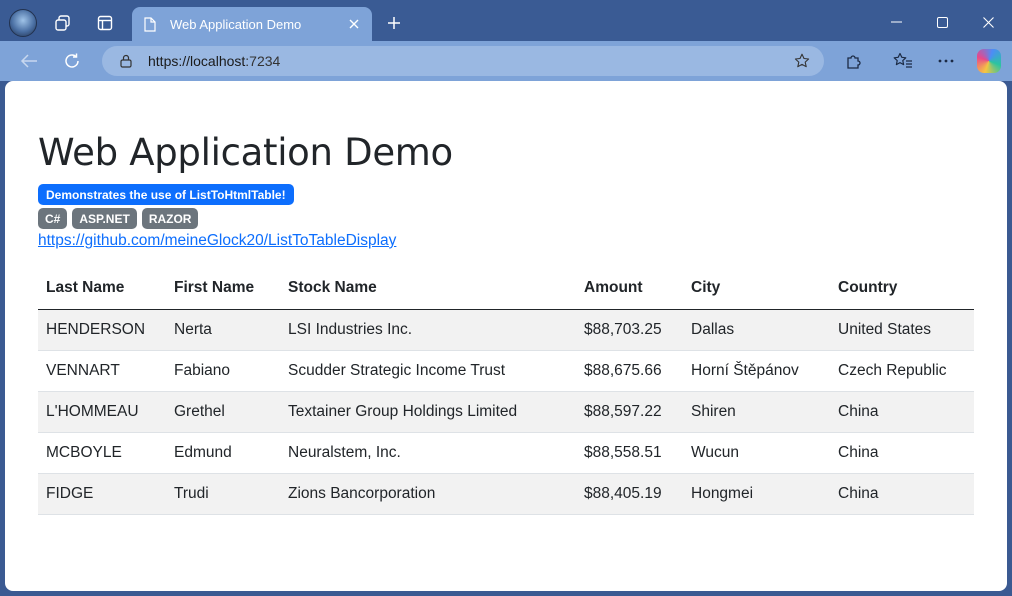  Describe the element at coordinates (354, 24) in the screenshot. I see `close-tab-icon` at that location.